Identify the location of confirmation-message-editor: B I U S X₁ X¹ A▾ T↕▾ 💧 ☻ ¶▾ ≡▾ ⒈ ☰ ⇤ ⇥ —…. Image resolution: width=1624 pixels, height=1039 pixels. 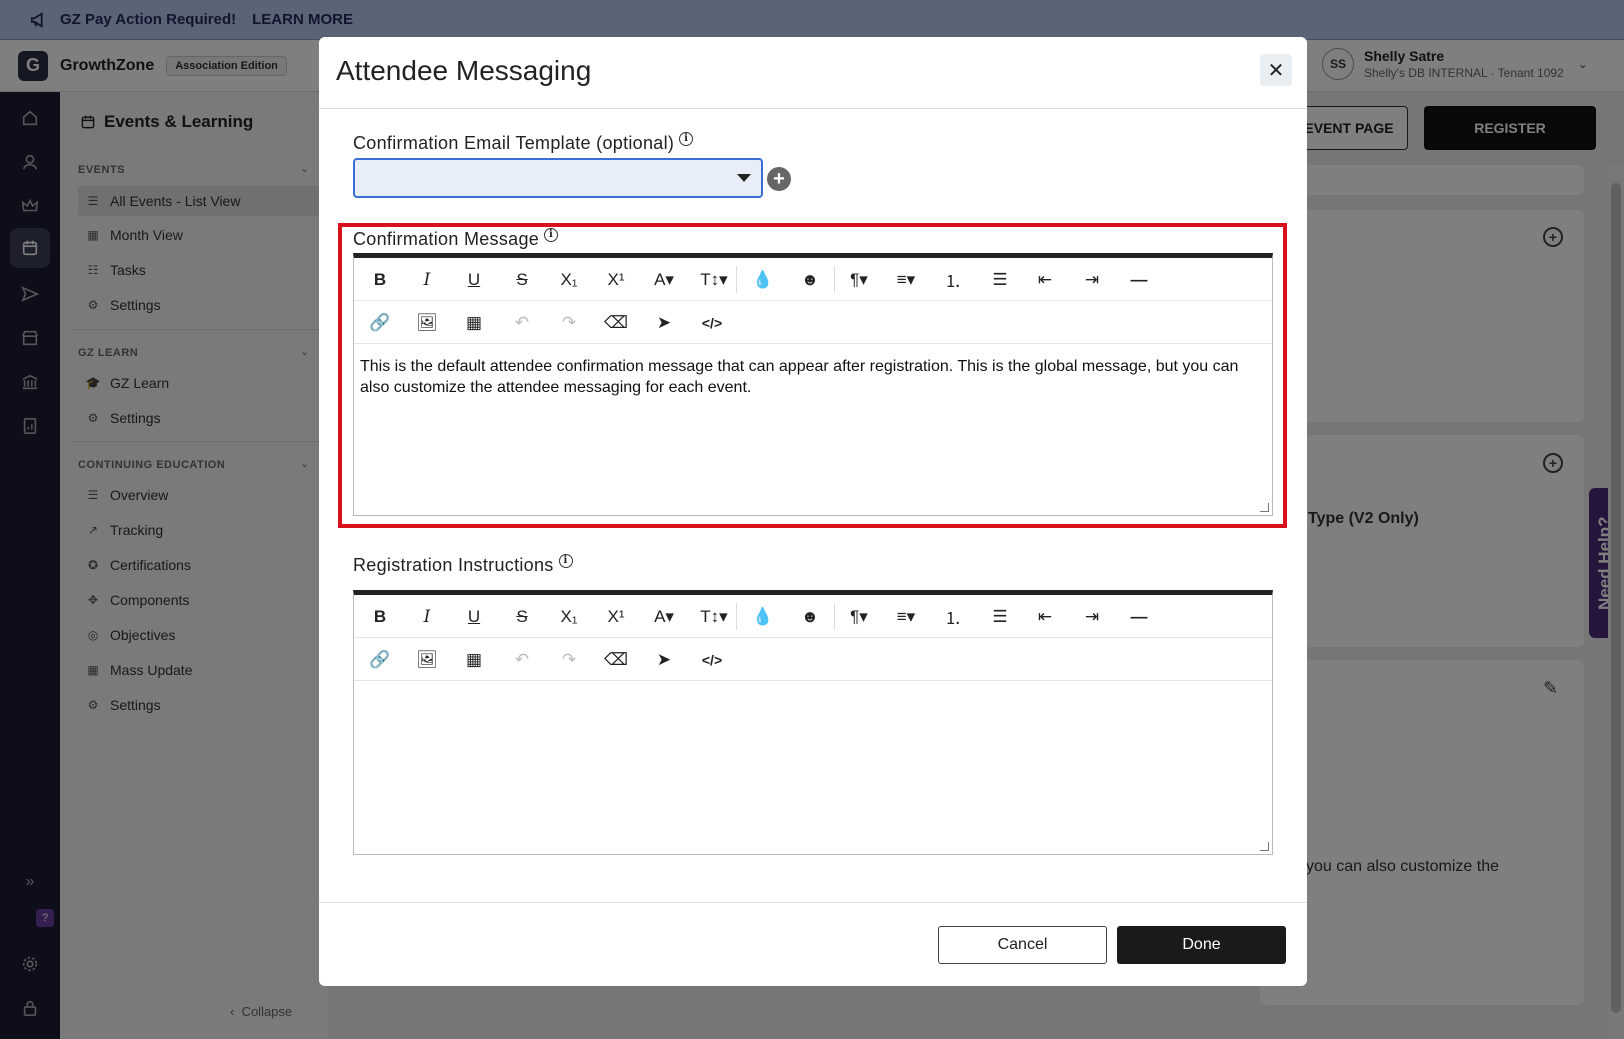
(813, 384).